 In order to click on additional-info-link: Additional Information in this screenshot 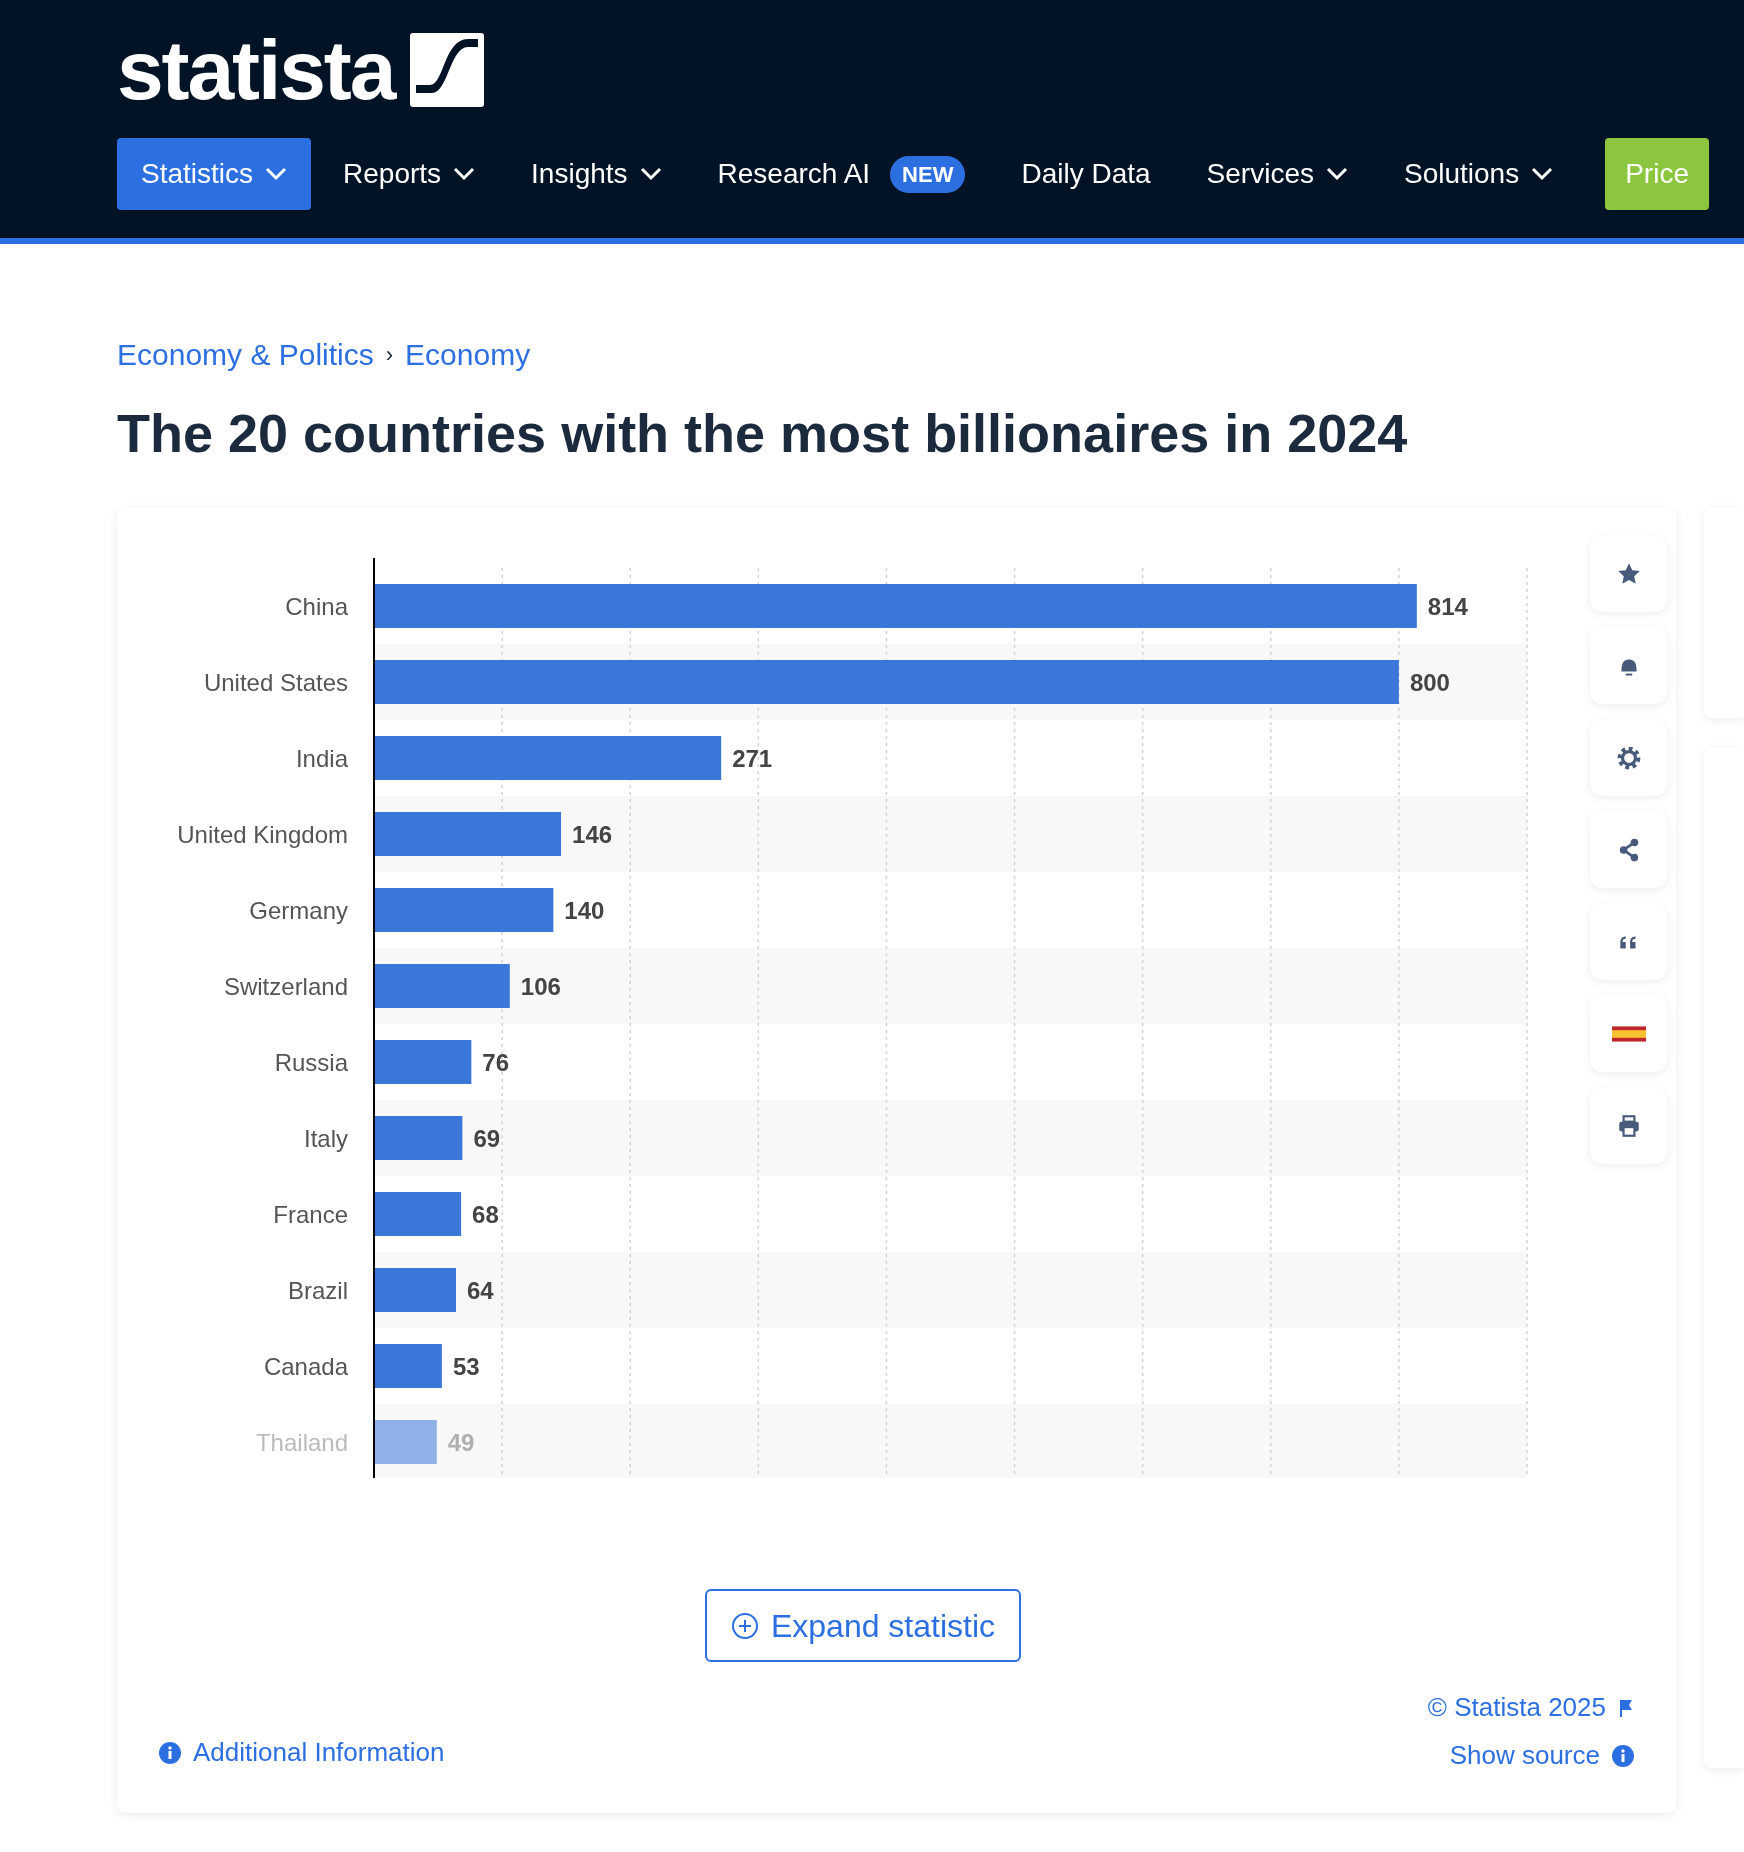, I will do `click(302, 1752)`.